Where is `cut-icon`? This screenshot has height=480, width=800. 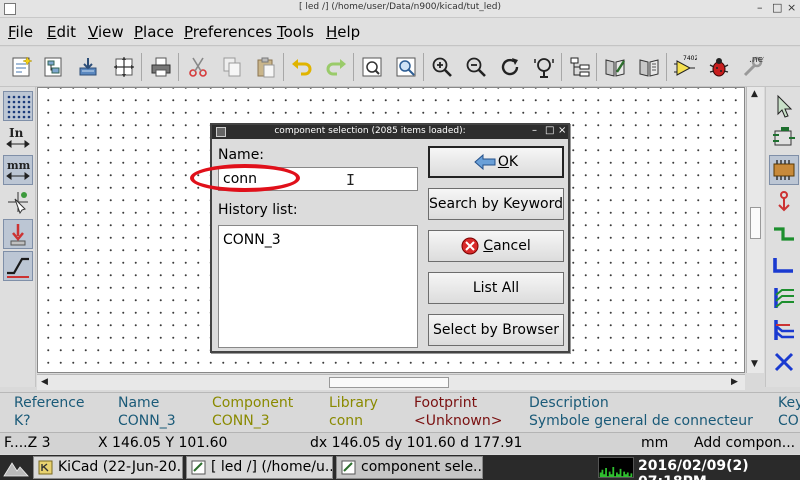 cut-icon is located at coordinates (198, 67).